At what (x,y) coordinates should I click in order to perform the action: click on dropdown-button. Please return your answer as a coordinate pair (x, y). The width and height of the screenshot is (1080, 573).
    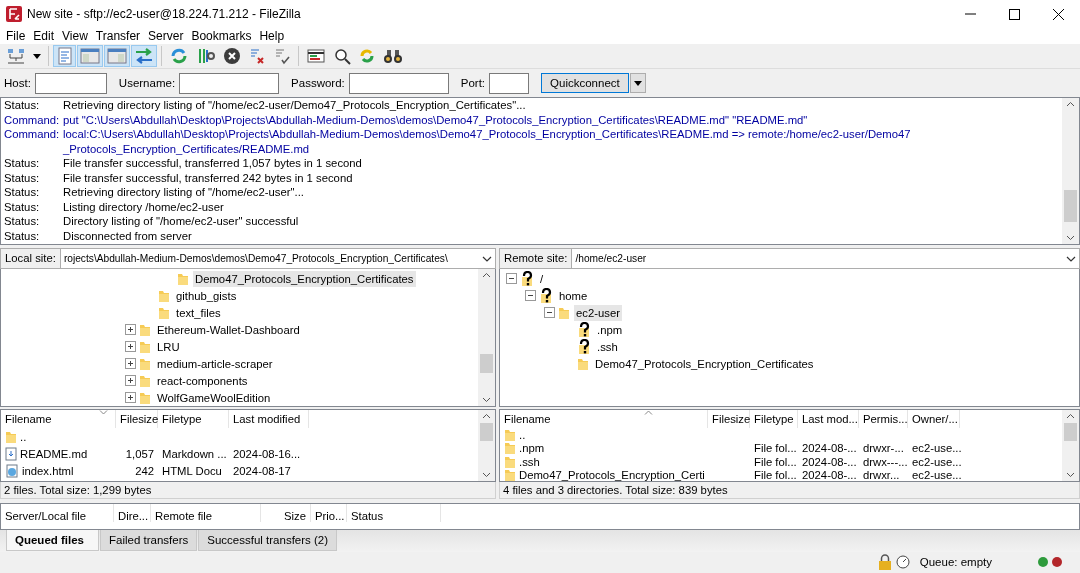
    Looking at the image, I should click on (637, 83).